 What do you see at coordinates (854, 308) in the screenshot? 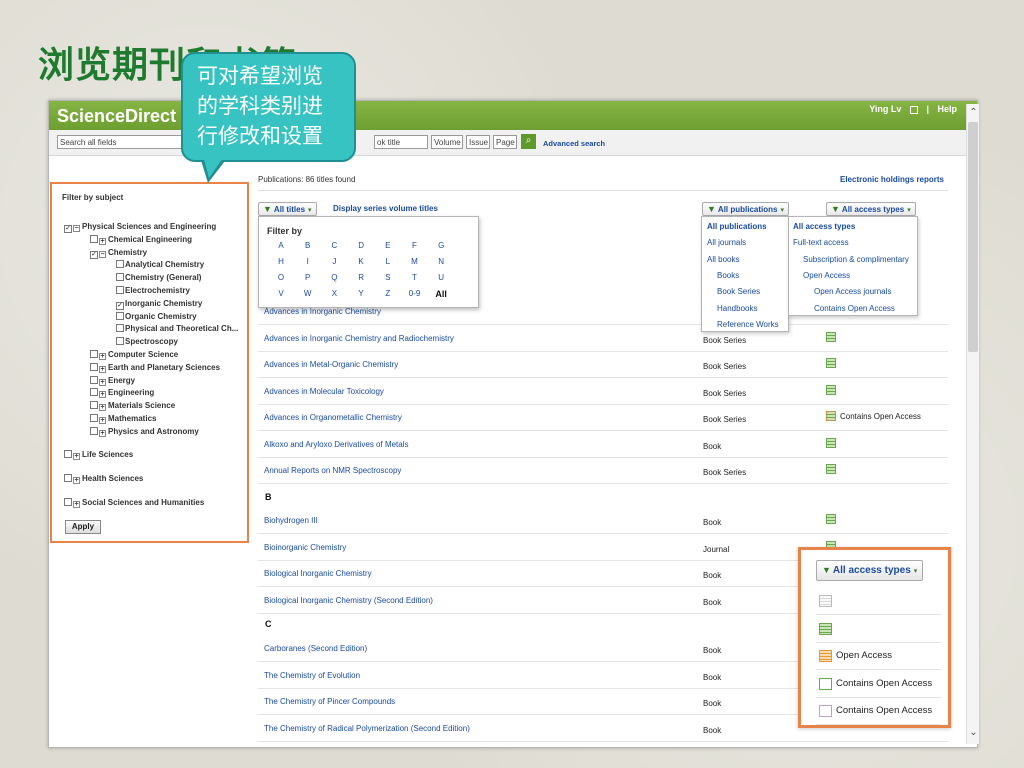
I see `access-type-option: Contains Open Access` at bounding box center [854, 308].